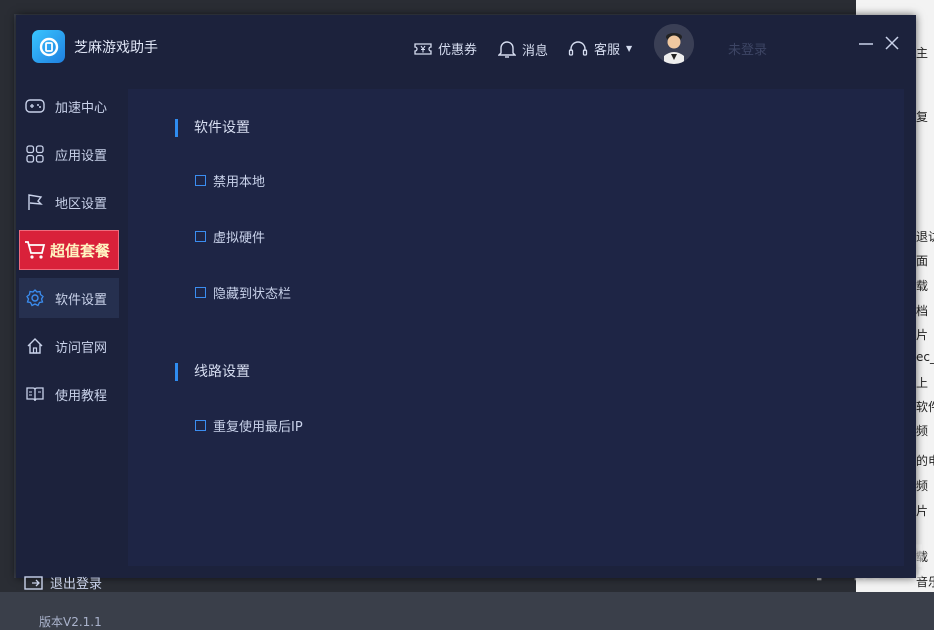 The width and height of the screenshot is (934, 630). What do you see at coordinates (48, 46) in the screenshot?
I see `app-logo-icon` at bounding box center [48, 46].